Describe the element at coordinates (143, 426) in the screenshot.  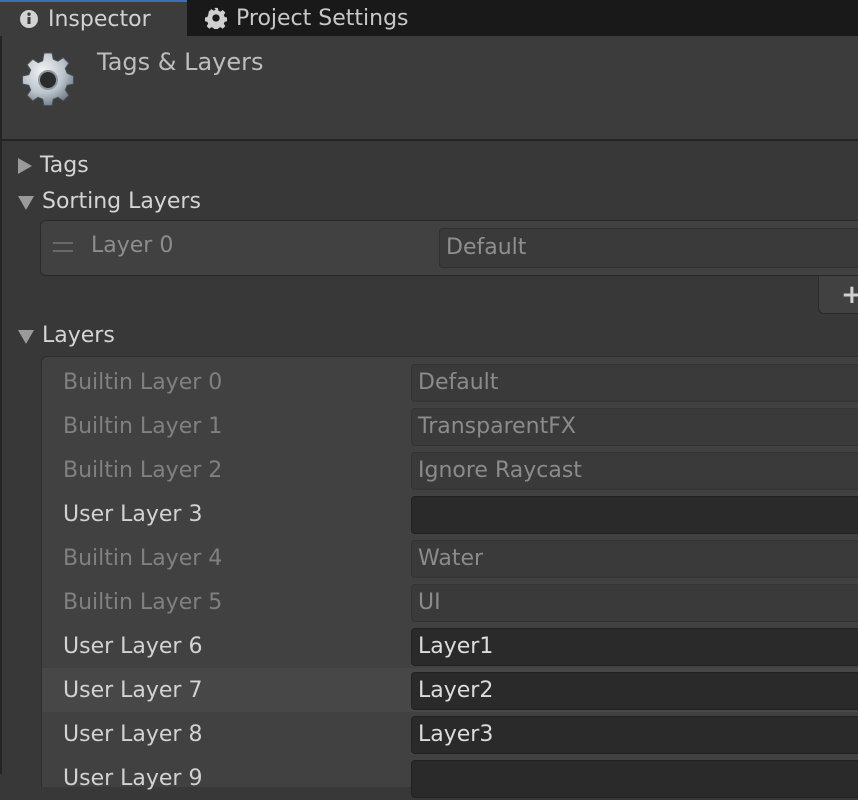
I see `layer-label: Builtin Layer 1` at that location.